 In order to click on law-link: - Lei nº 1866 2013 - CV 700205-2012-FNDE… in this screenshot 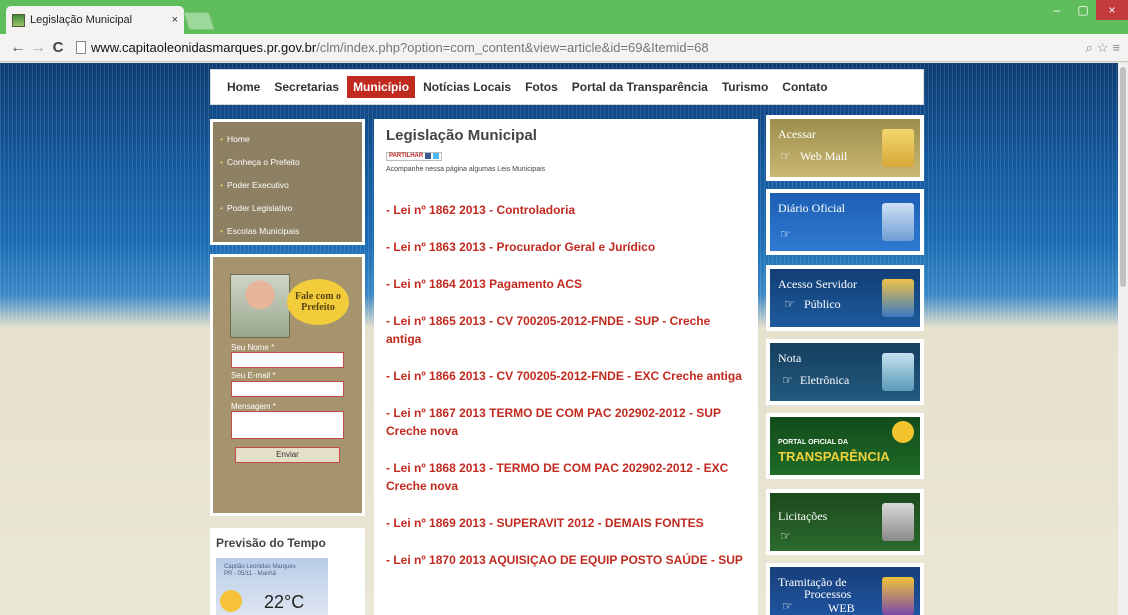, I will do `click(566, 376)`.